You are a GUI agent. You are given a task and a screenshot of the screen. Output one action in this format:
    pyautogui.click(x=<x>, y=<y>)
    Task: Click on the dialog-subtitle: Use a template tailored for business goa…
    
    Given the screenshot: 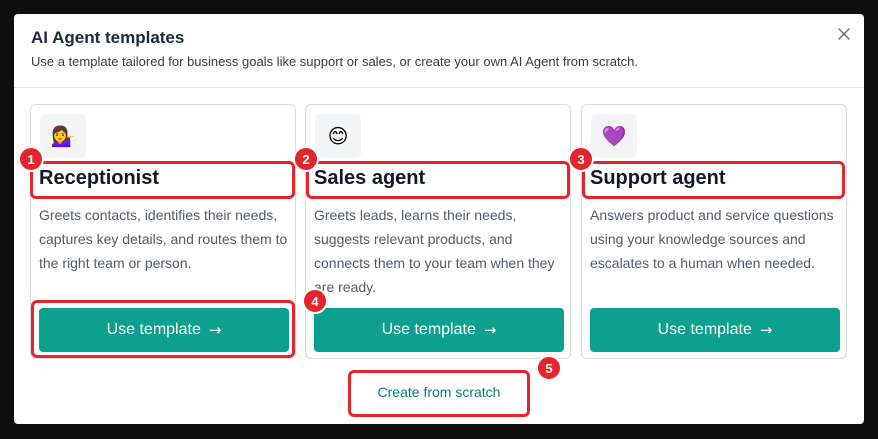 What is the action you would take?
    pyautogui.click(x=334, y=61)
    